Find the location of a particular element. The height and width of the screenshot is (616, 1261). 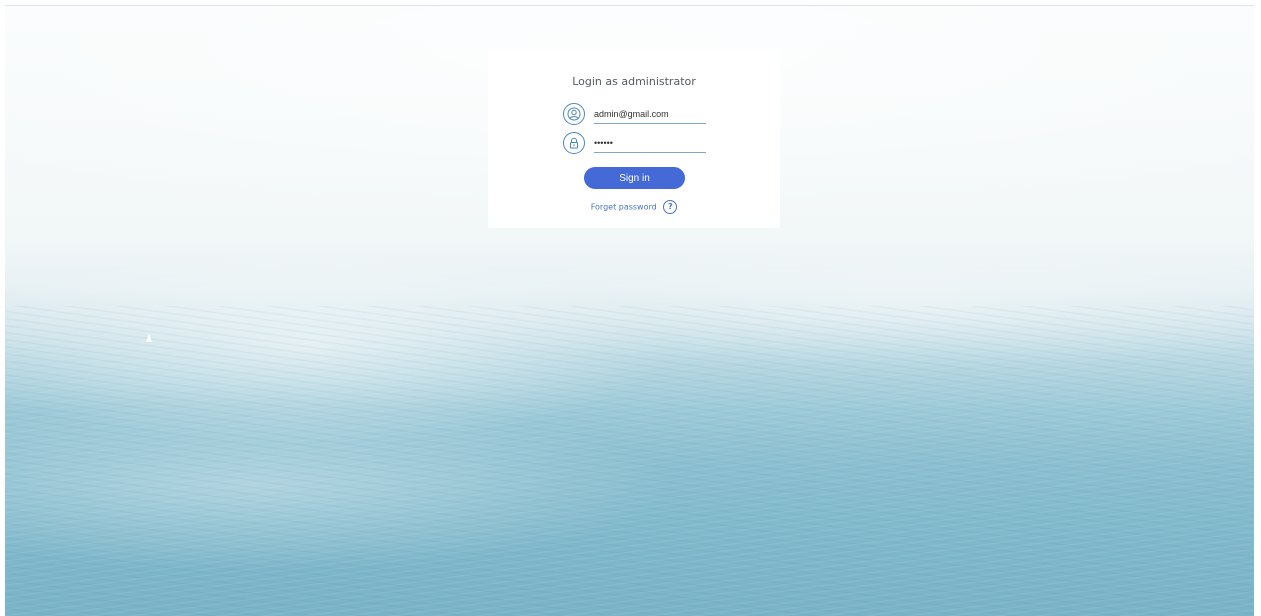

user-icon is located at coordinates (574, 114).